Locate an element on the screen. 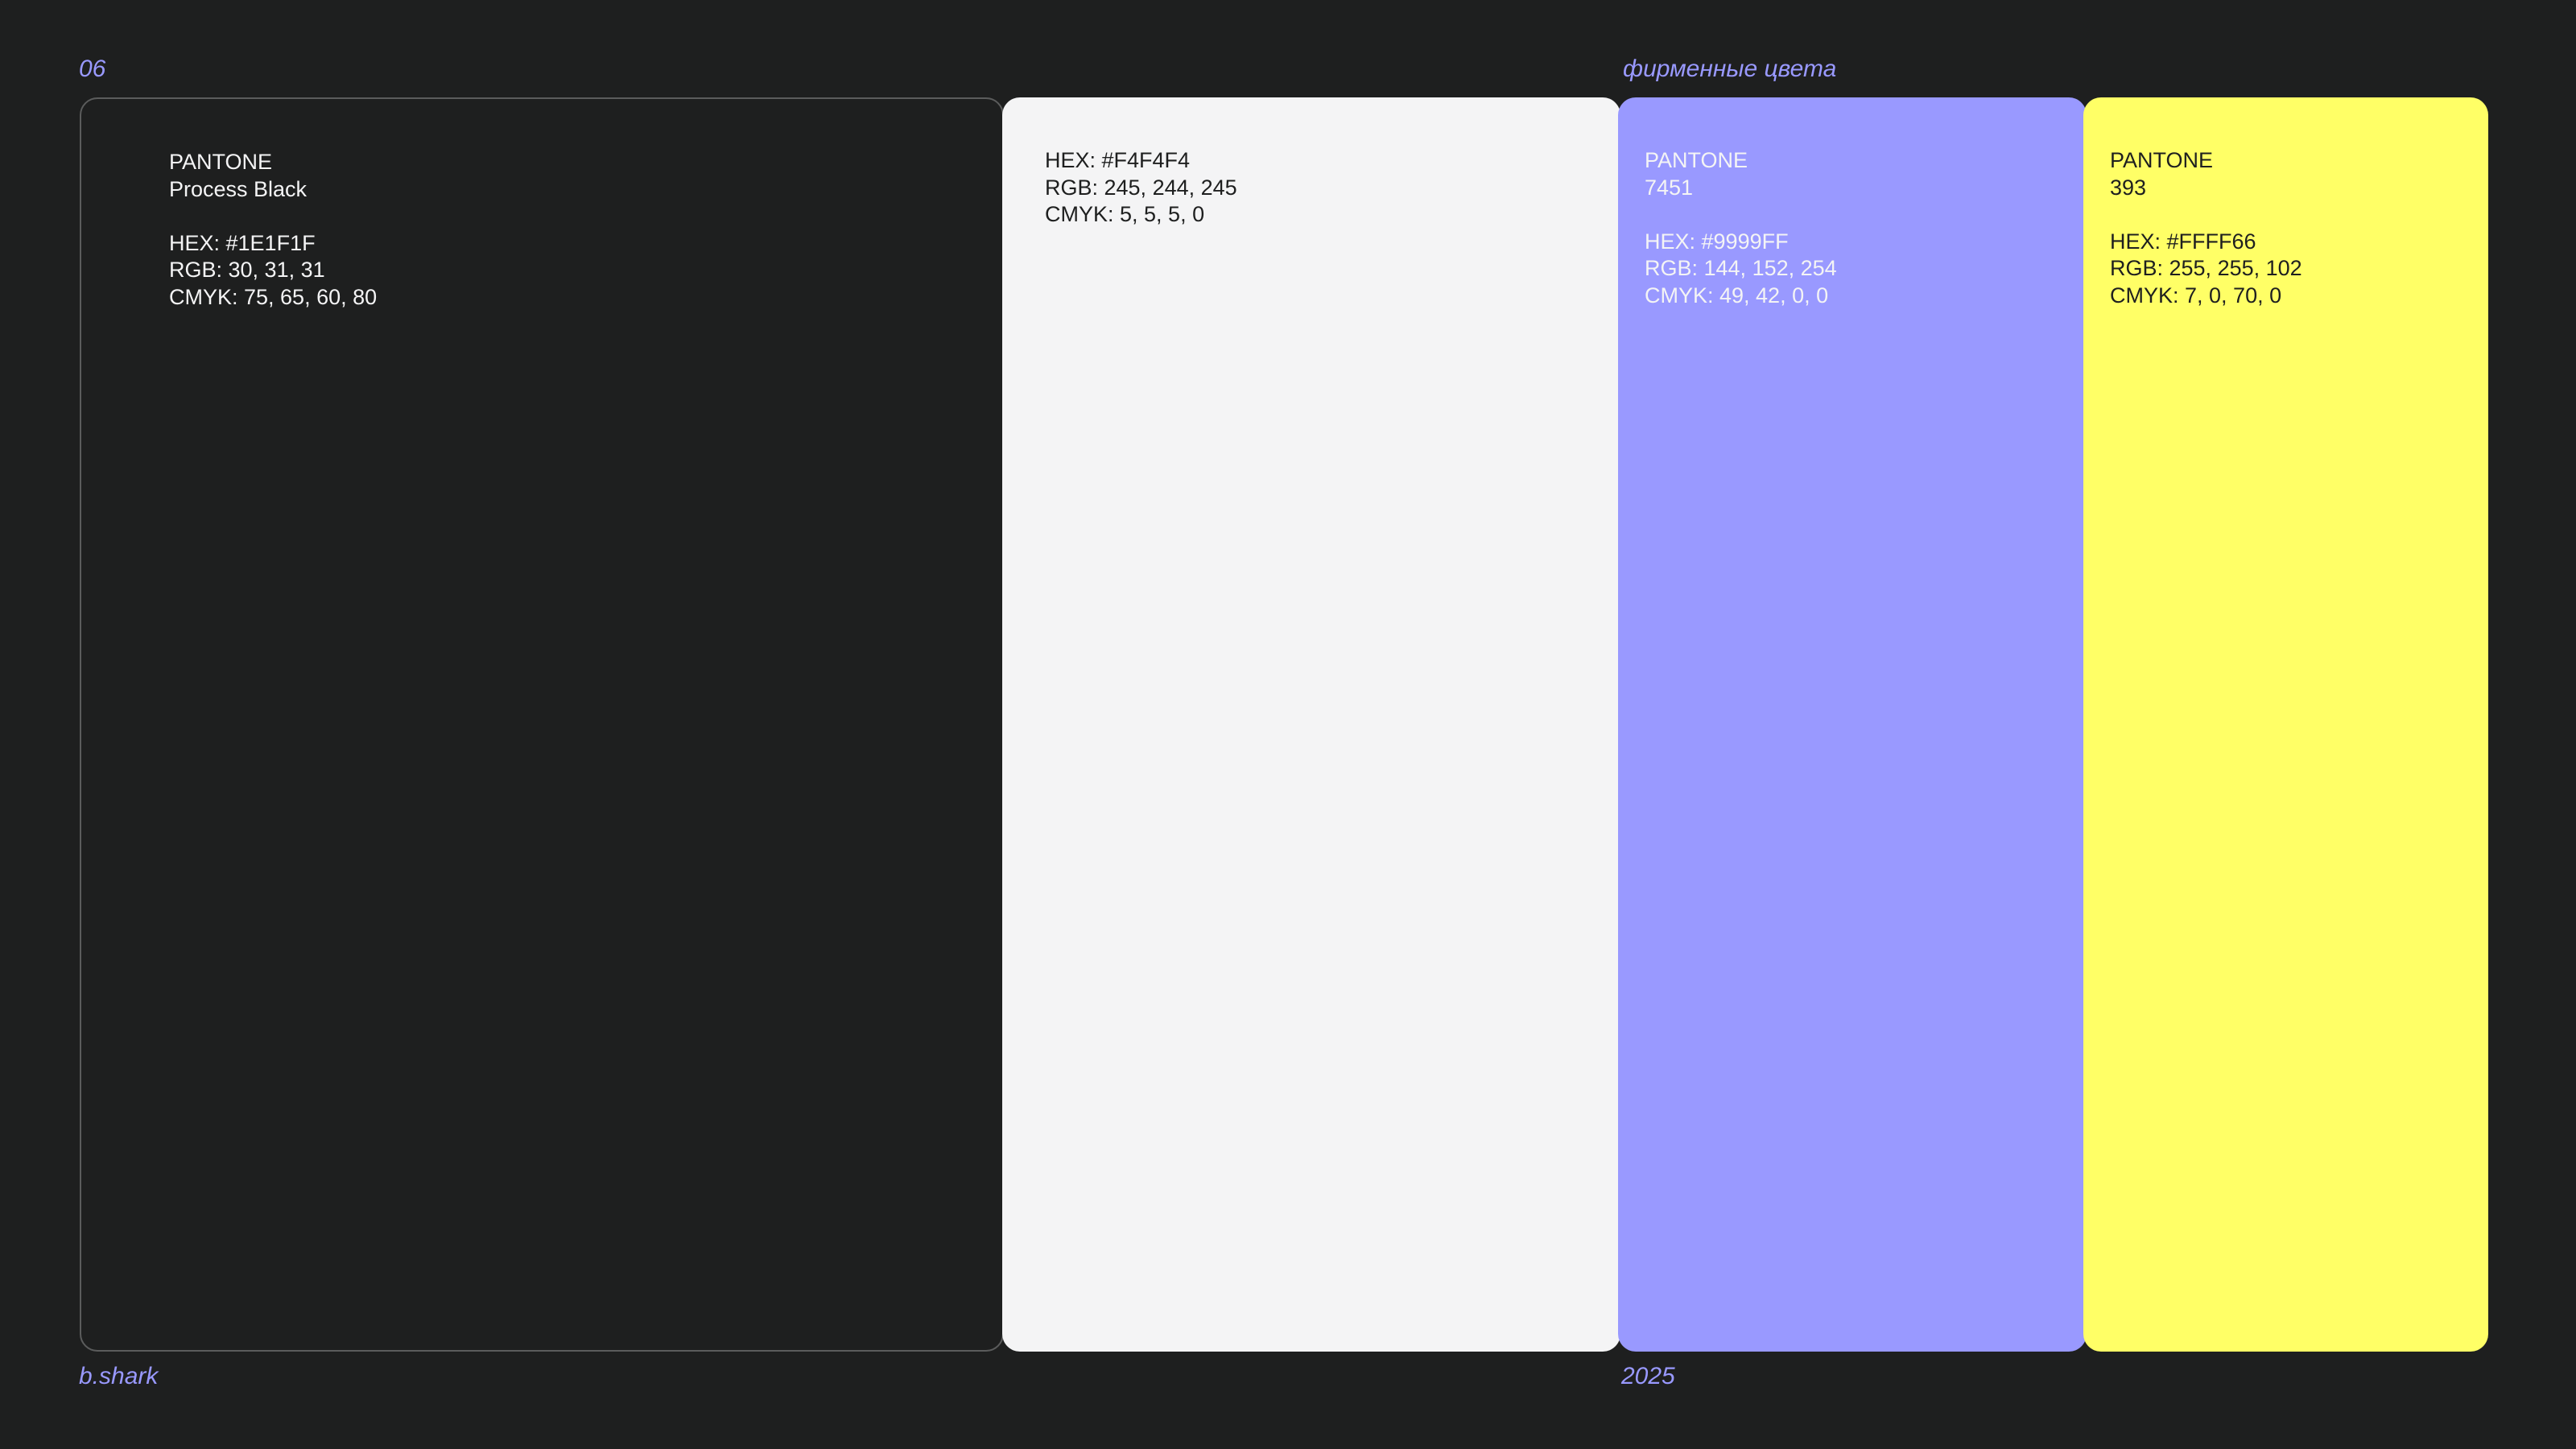 This screenshot has width=2576, height=1449. rgb-value: RGB: 144, 152, 254 is located at coordinates (1741, 268).